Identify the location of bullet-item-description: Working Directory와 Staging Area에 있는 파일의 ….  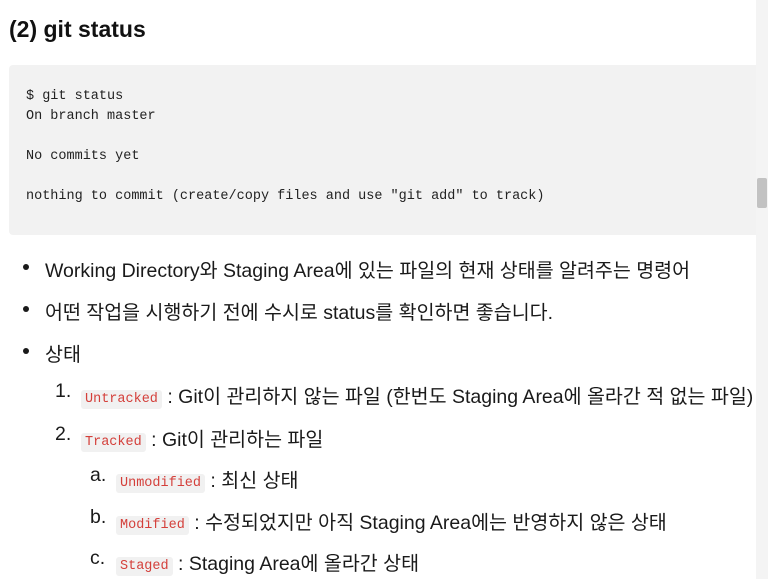
(368, 271).